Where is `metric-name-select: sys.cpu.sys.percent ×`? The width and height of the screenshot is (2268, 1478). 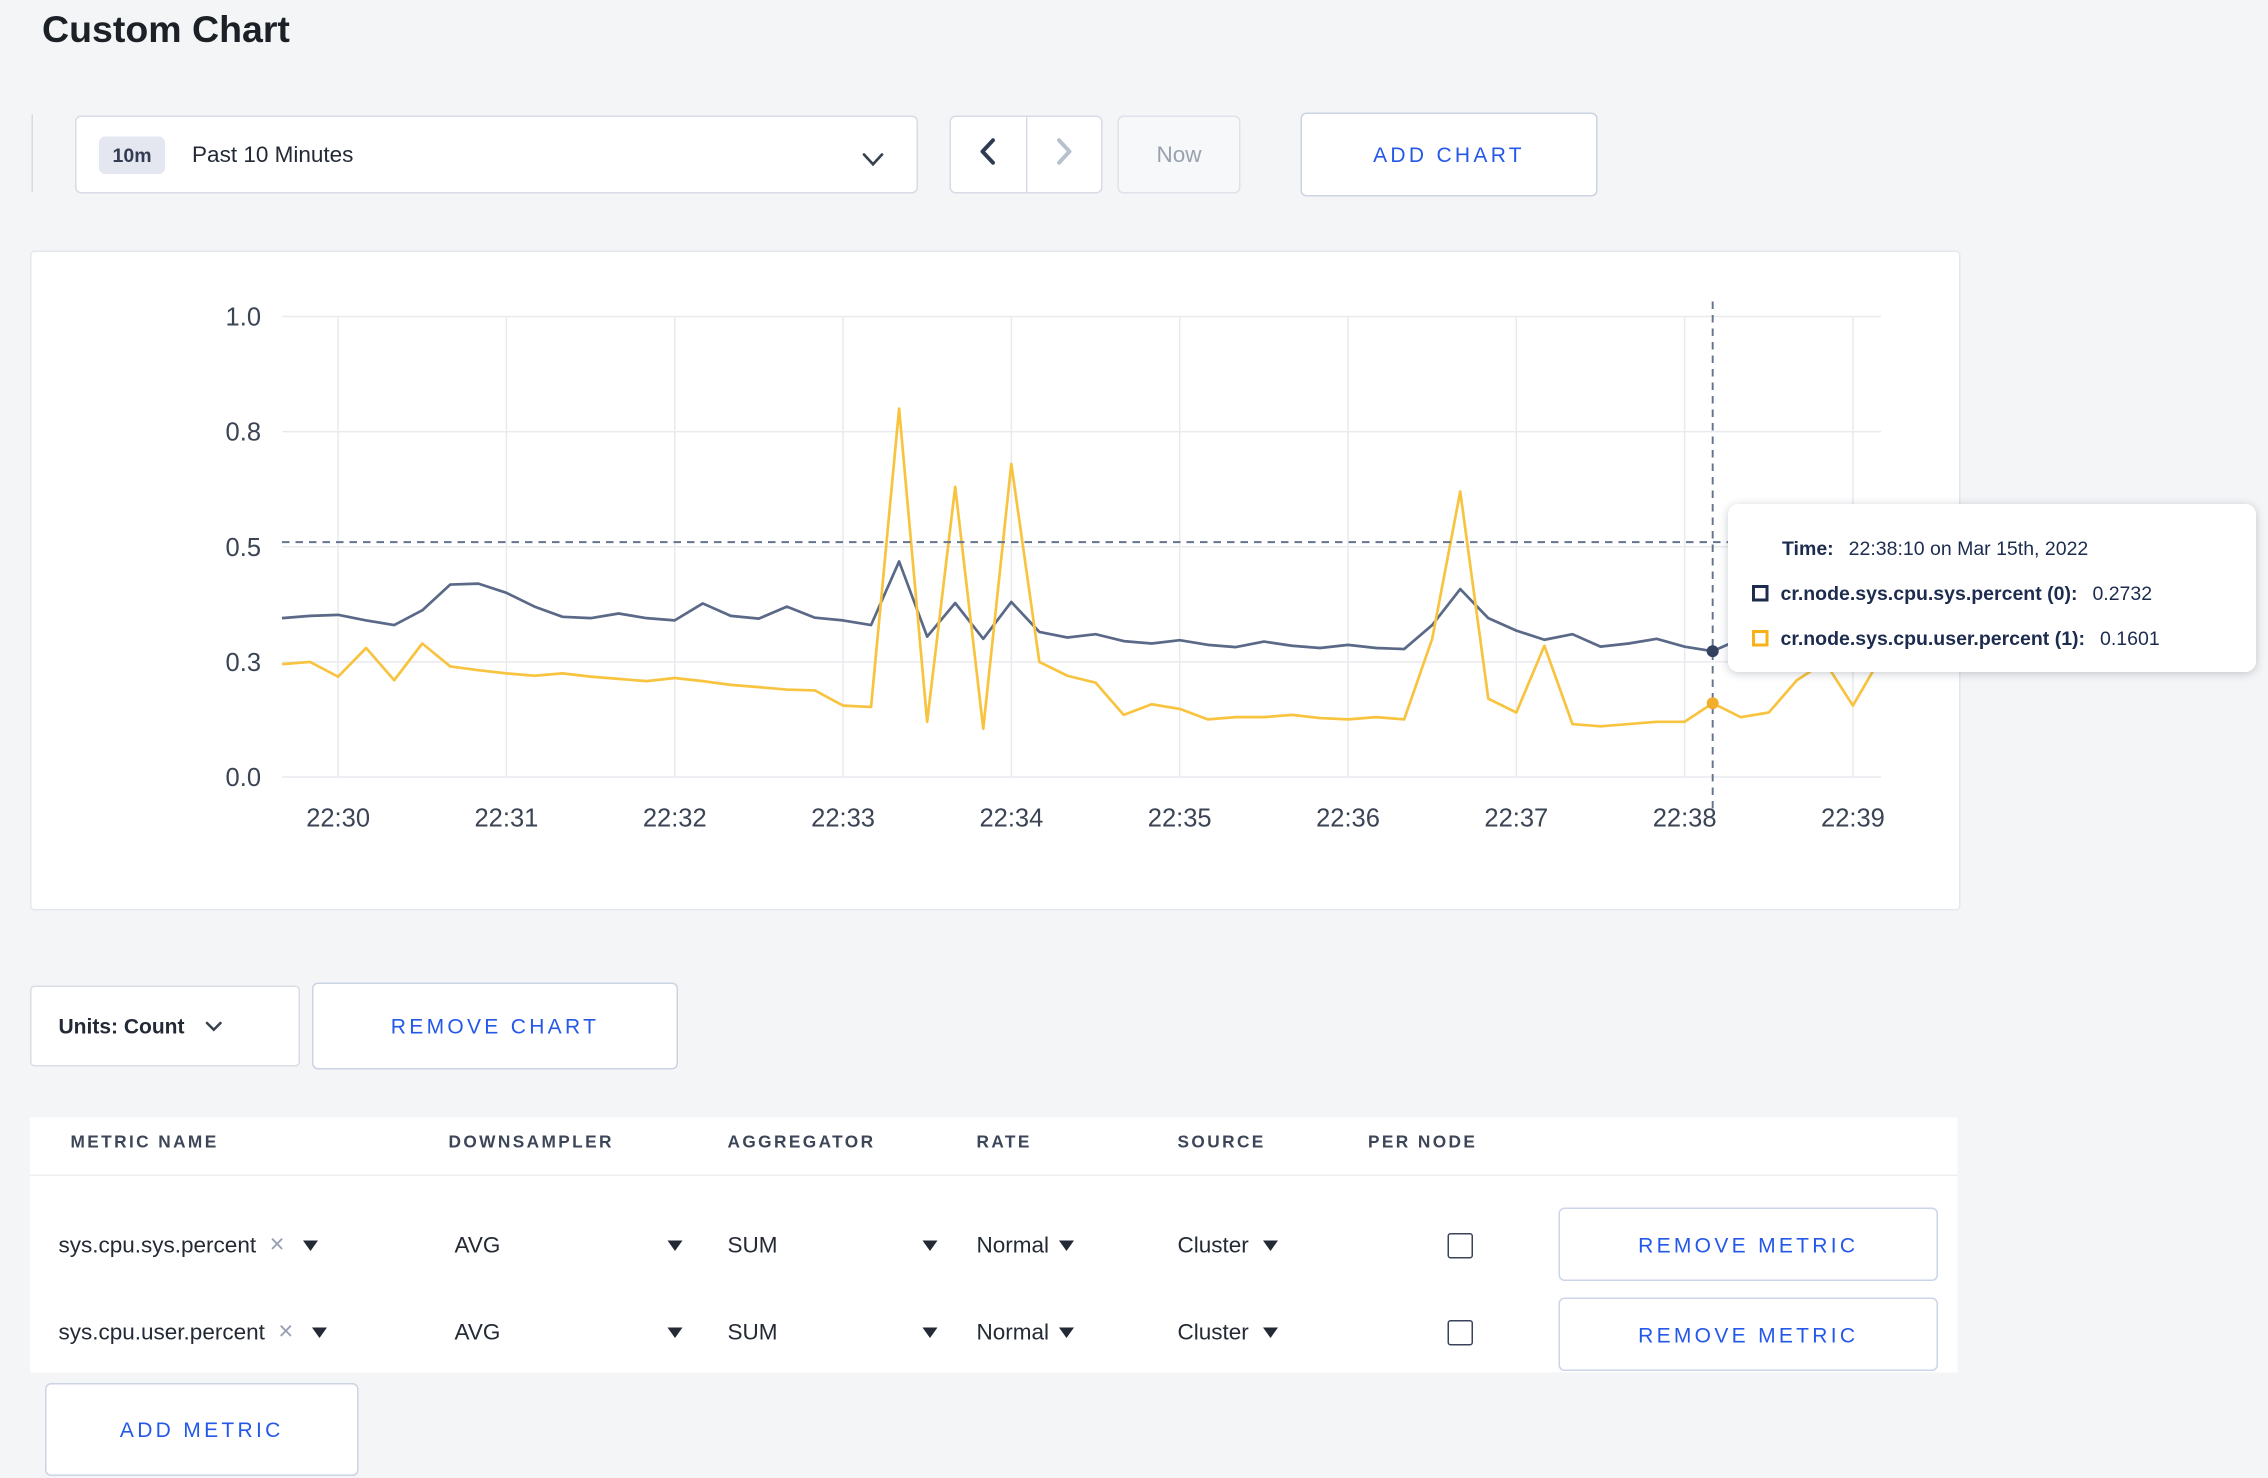 metric-name-select: sys.cpu.sys.percent × is located at coordinates (188, 1245).